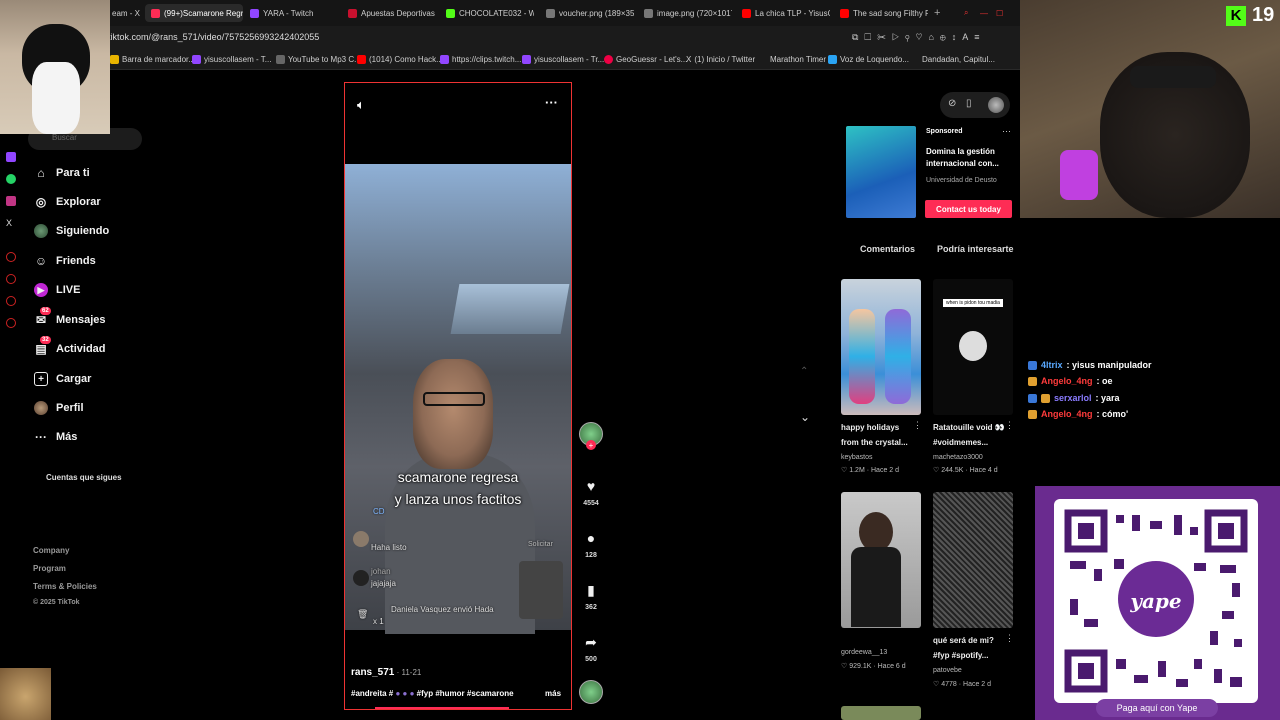 This screenshot has height=720, width=1280. I want to click on nav-for-you: ⌂ Para ti, so click(61, 173).